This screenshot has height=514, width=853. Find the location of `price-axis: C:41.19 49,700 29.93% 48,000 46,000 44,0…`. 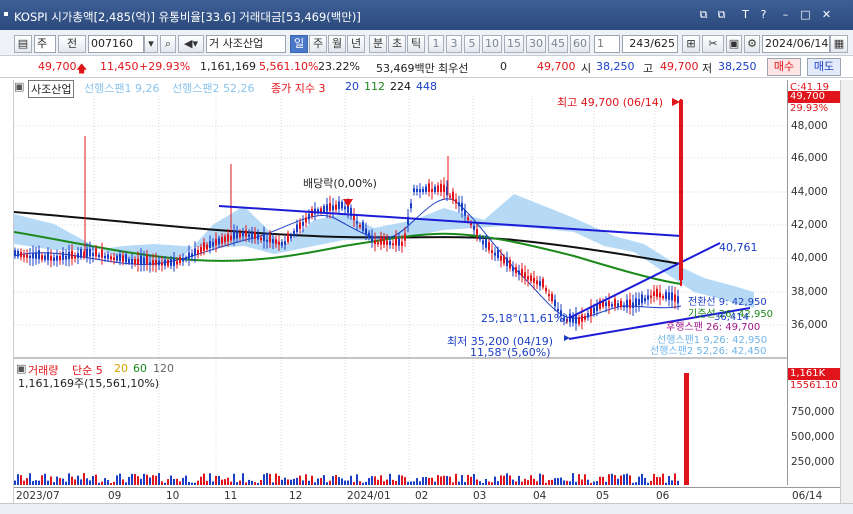

price-axis: C:41.19 49,700 29.93% 48,000 46,000 44,0… is located at coordinates (813, 282).